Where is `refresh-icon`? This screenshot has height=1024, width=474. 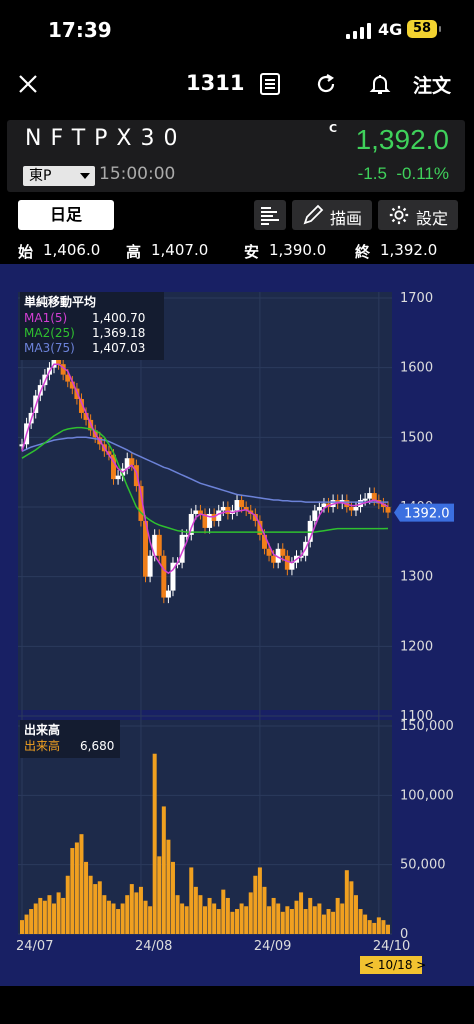
refresh-icon is located at coordinates (326, 84).